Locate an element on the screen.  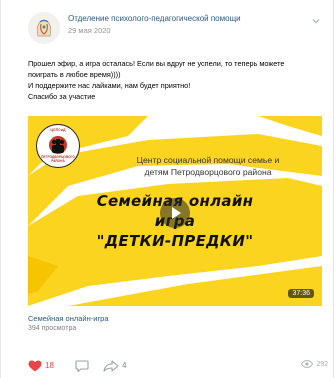
post-views: 292 is located at coordinates (314, 366).